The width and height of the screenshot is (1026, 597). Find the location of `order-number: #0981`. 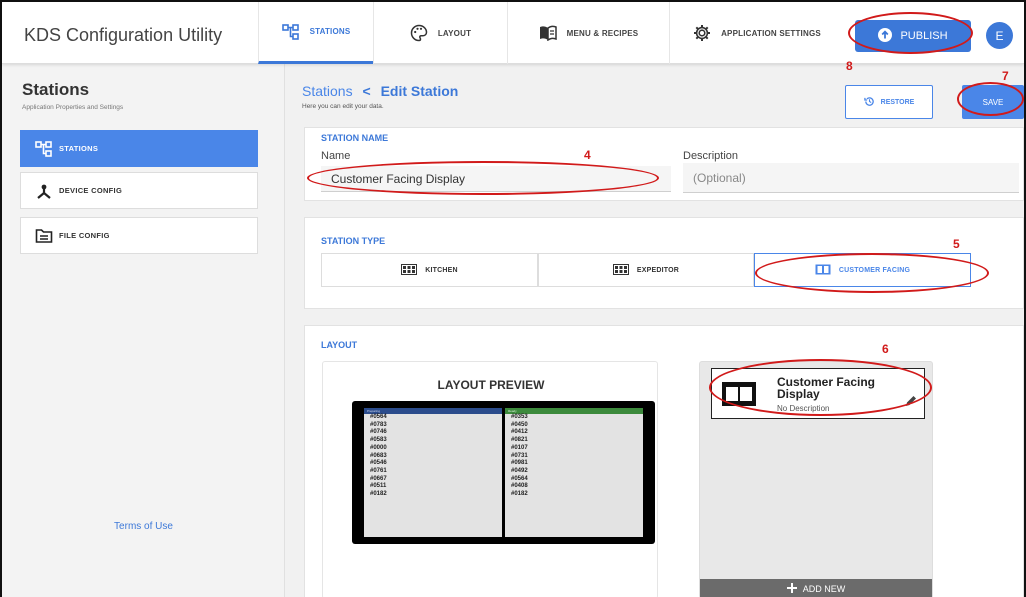

order-number: #0981 is located at coordinates (519, 463).